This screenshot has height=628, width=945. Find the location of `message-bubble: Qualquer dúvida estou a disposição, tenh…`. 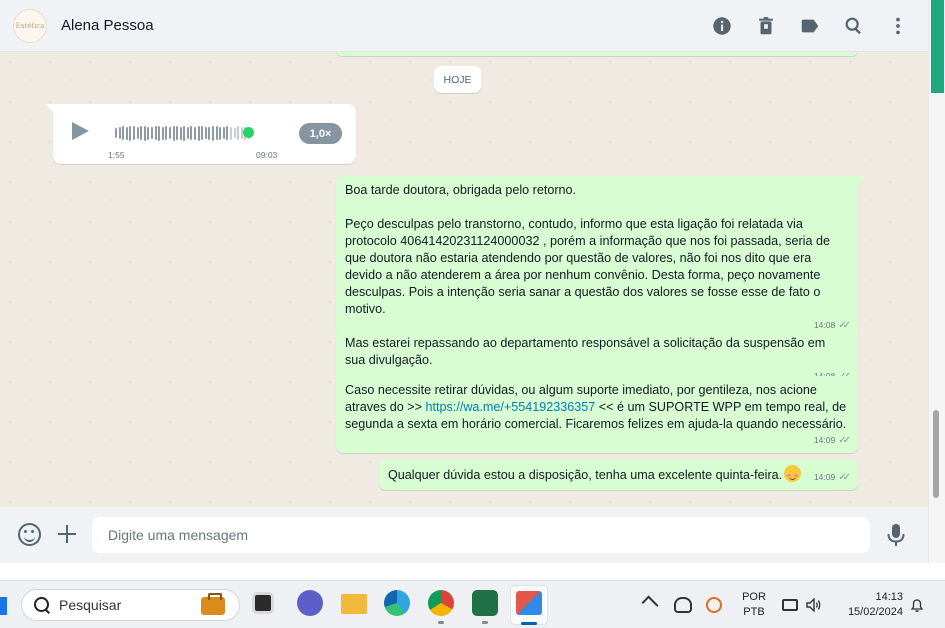

message-bubble: Qualquer dúvida estou a disposição, tenh… is located at coordinates (618, 474).